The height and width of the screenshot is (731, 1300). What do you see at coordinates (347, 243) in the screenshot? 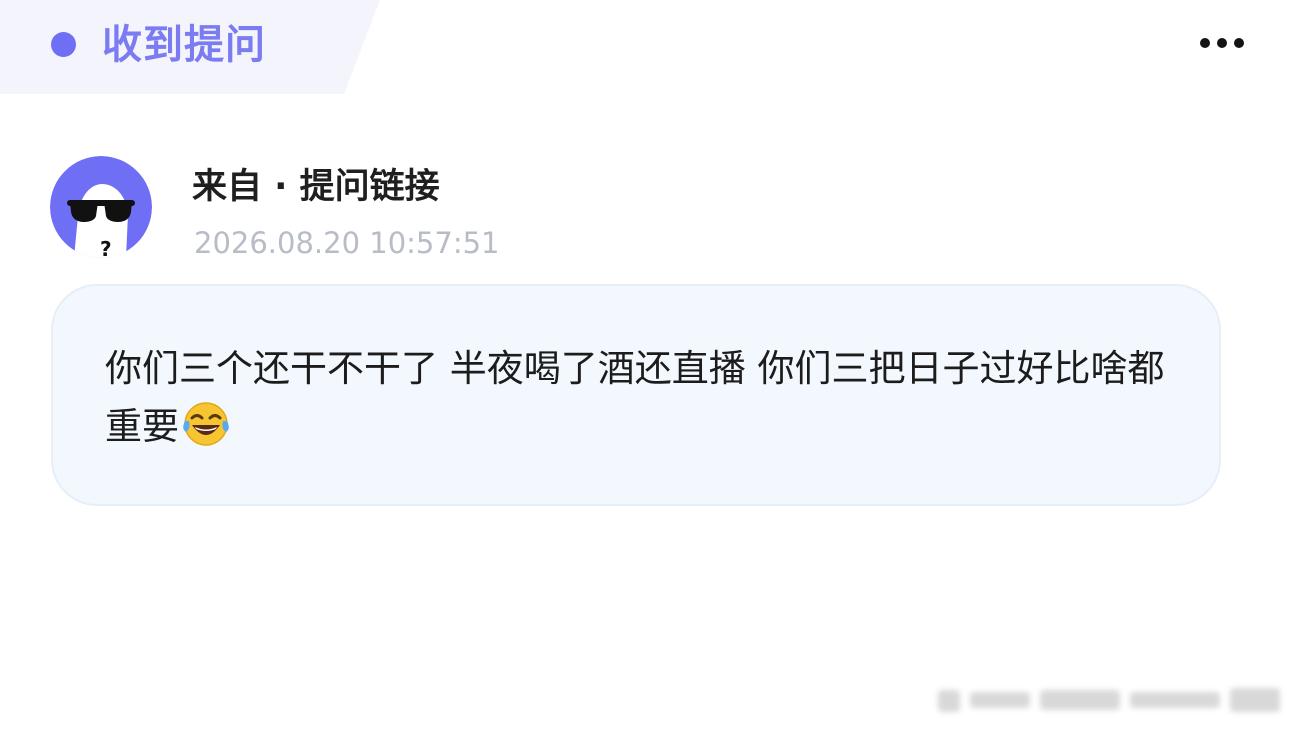
I see `sender-timestamp: 2026.08.20 10:57:51` at bounding box center [347, 243].